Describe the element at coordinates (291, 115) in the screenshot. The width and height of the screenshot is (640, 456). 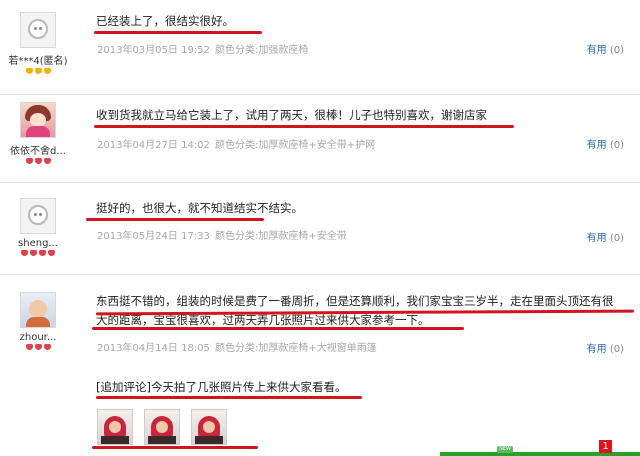
I see `review-text: 收到货我就立马给它装上了，试用了两天，很棒！儿子也特别喜欢，谢谢店家` at that location.